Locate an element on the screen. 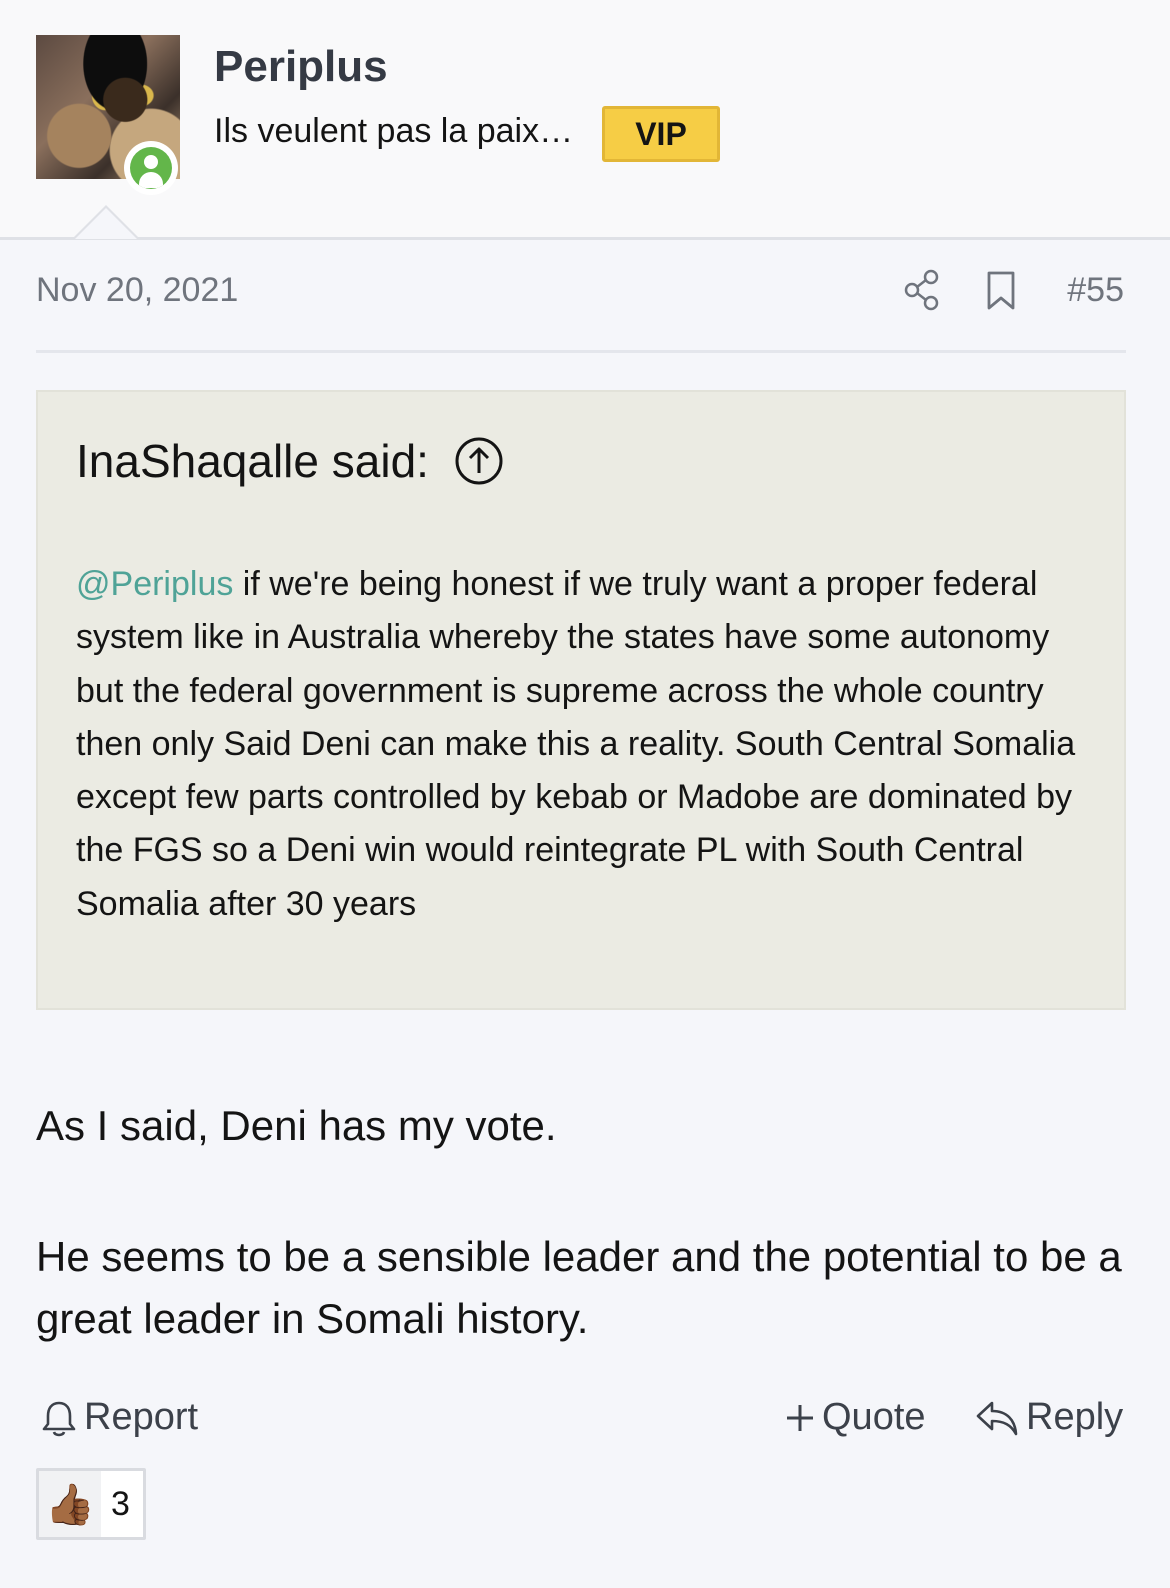 Image resolution: width=1170 pixels, height=1588 pixels. reply-arrow-icon is located at coordinates (997, 1418).